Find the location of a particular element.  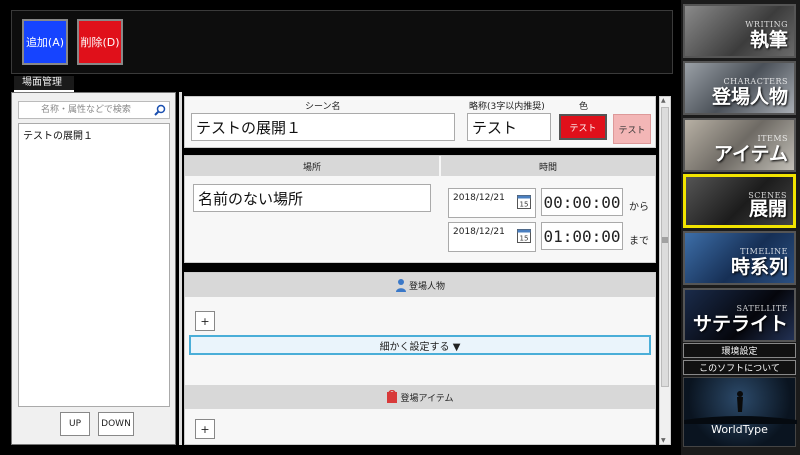

place-input: 名前のない場所 is located at coordinates (312, 198).